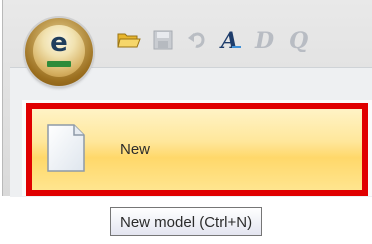 The image size is (372, 244). I want to click on open-button, so click(129, 40).